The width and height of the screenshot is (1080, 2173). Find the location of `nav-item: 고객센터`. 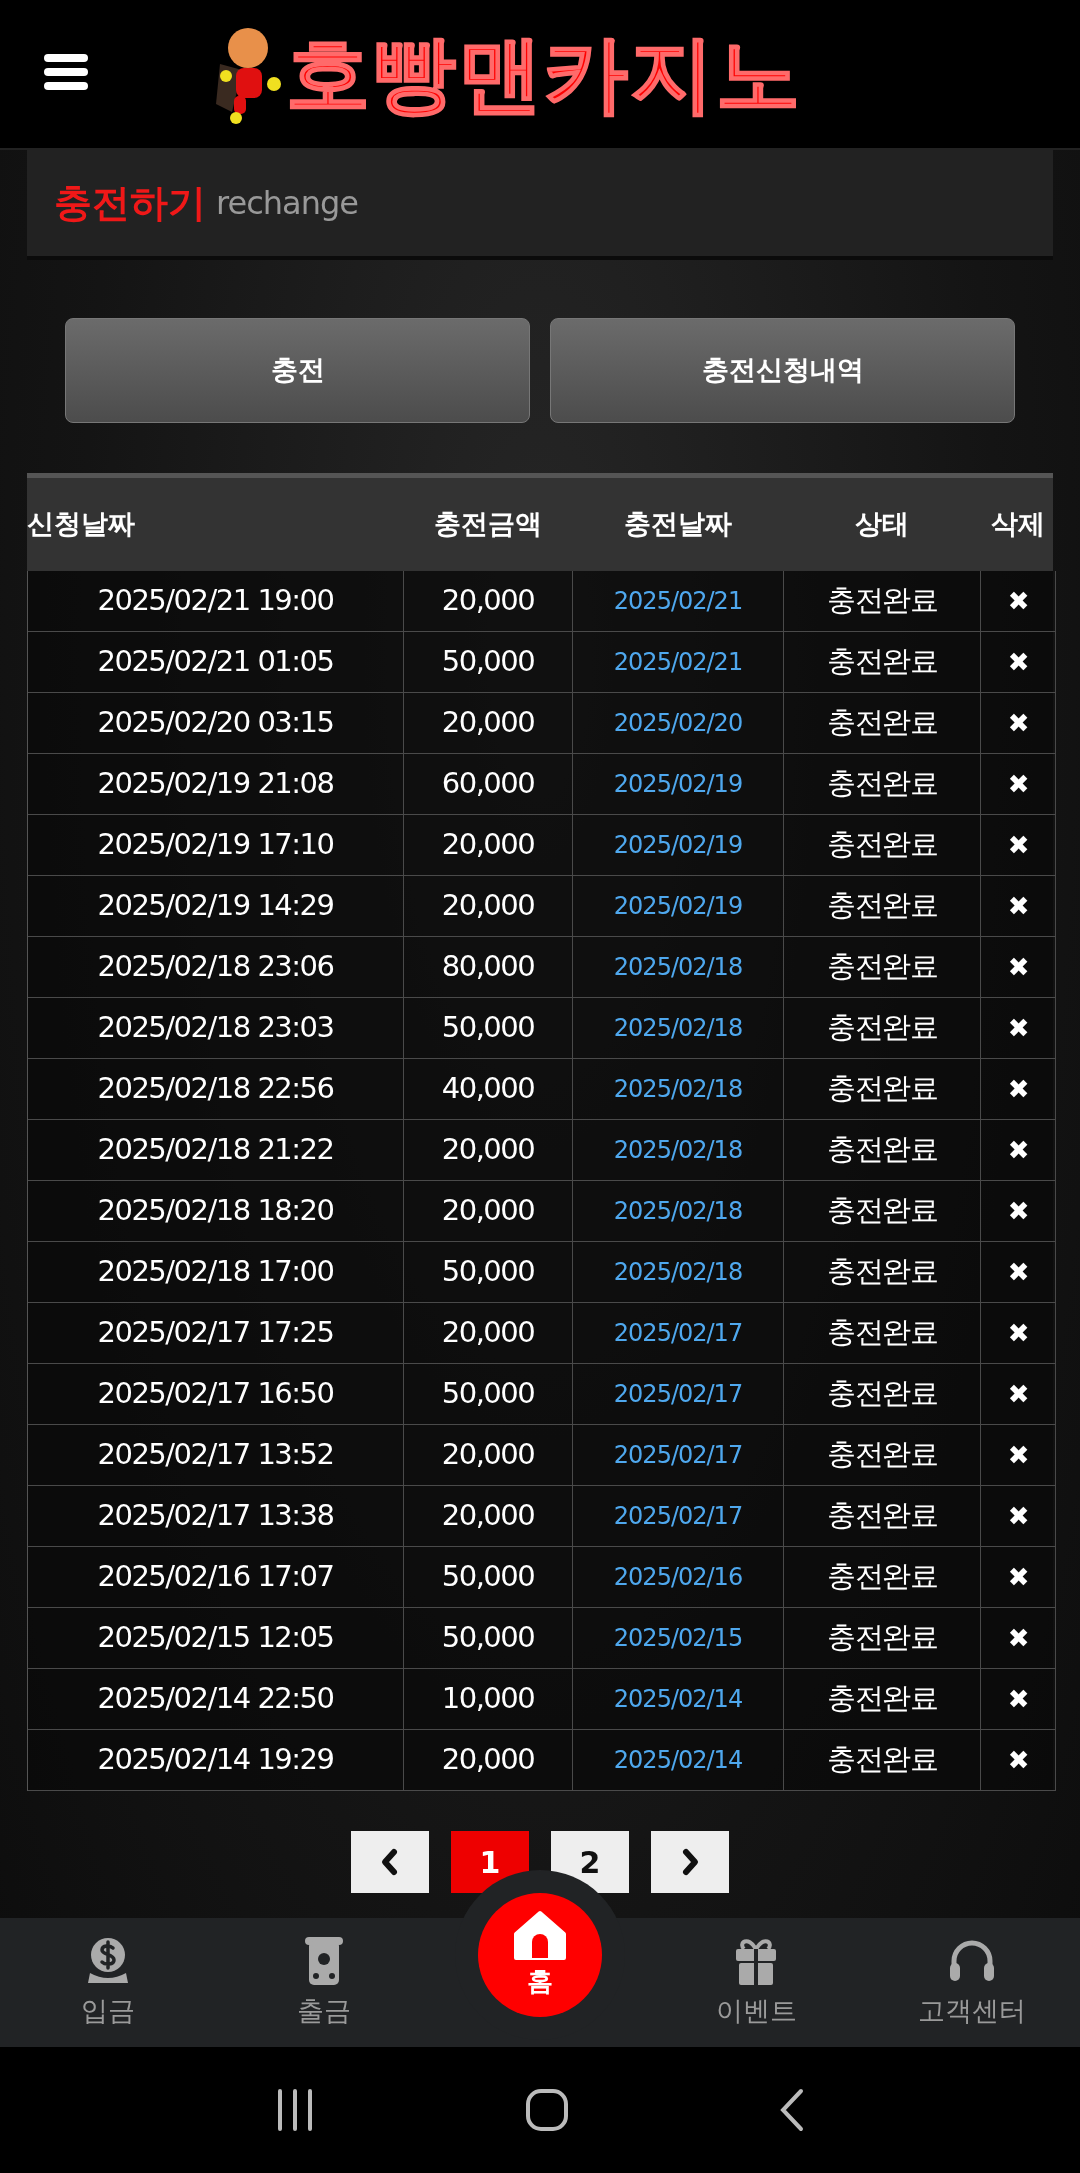

nav-item: 고객센터 is located at coordinates (972, 1982).